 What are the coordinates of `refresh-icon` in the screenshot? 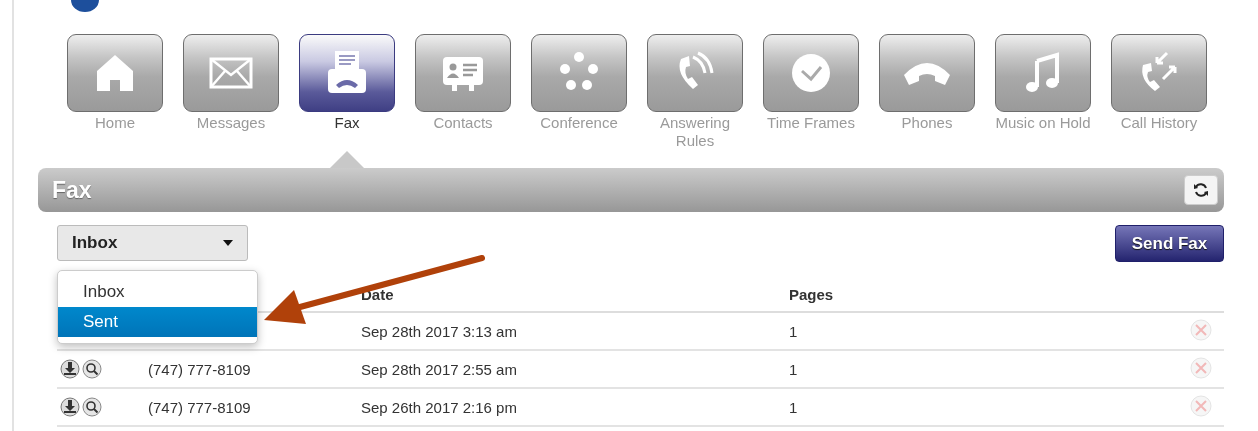 It's located at (1201, 190).